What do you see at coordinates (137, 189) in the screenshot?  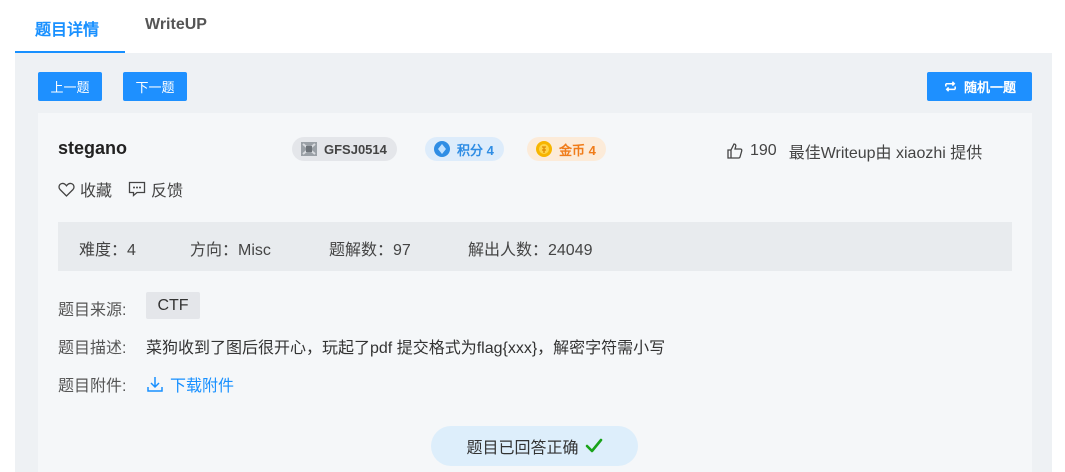 I see `comment-icon` at bounding box center [137, 189].